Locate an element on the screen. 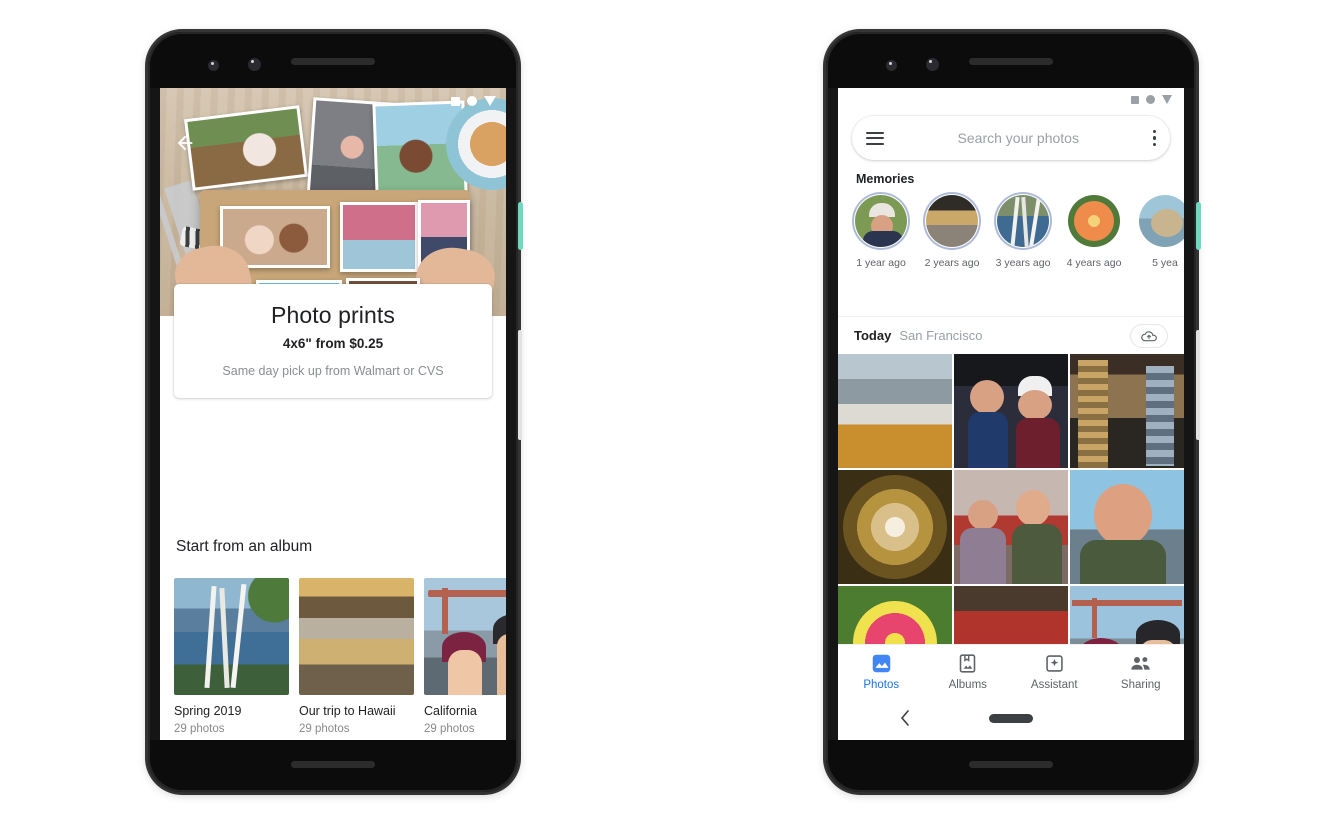  search-input: Search your photos is located at coordinates (1018, 138).